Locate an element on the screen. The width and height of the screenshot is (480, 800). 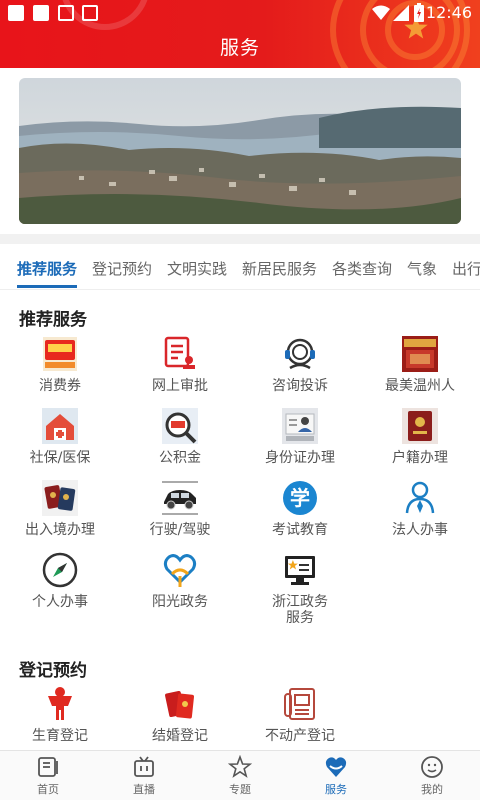
service-coupon: 消费券 is located at coordinates (60, 365).